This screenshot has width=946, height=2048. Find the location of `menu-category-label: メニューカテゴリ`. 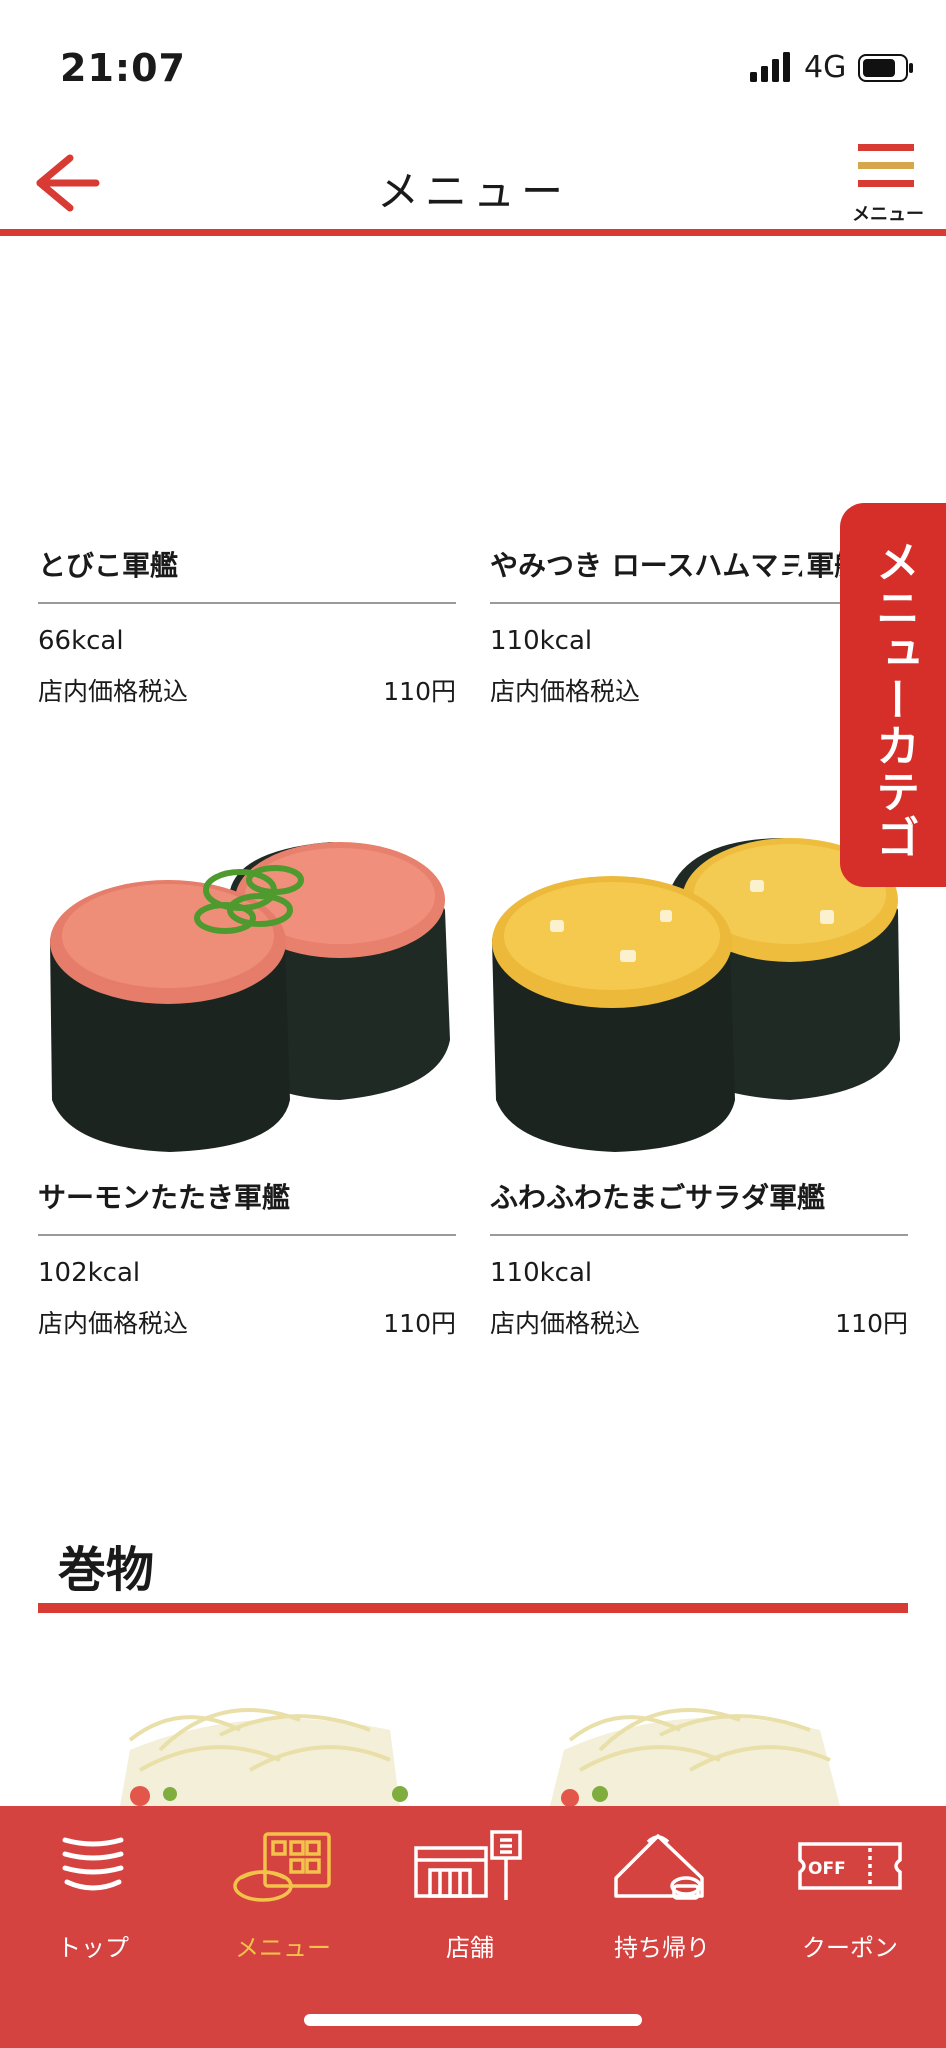

menu-category-label: メニューカテゴリ is located at coordinates (840, 700).